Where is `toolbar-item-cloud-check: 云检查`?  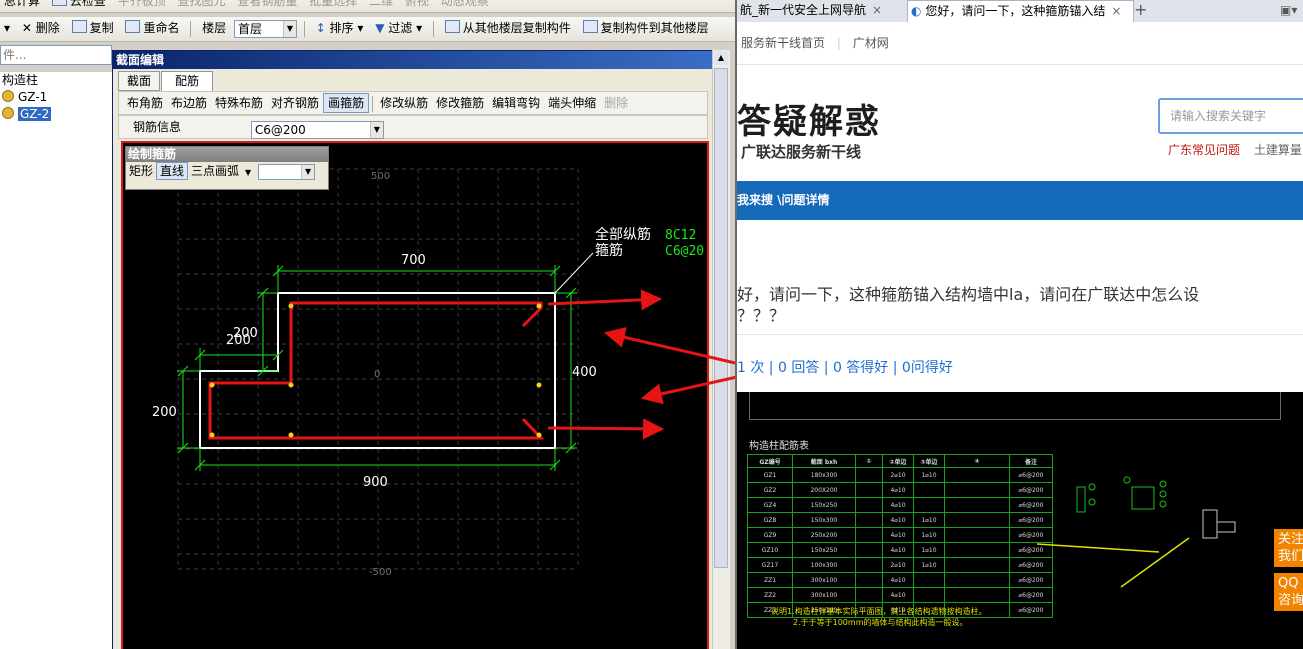
toolbar-item-cloud-check: 云检查 is located at coordinates (79, 6).